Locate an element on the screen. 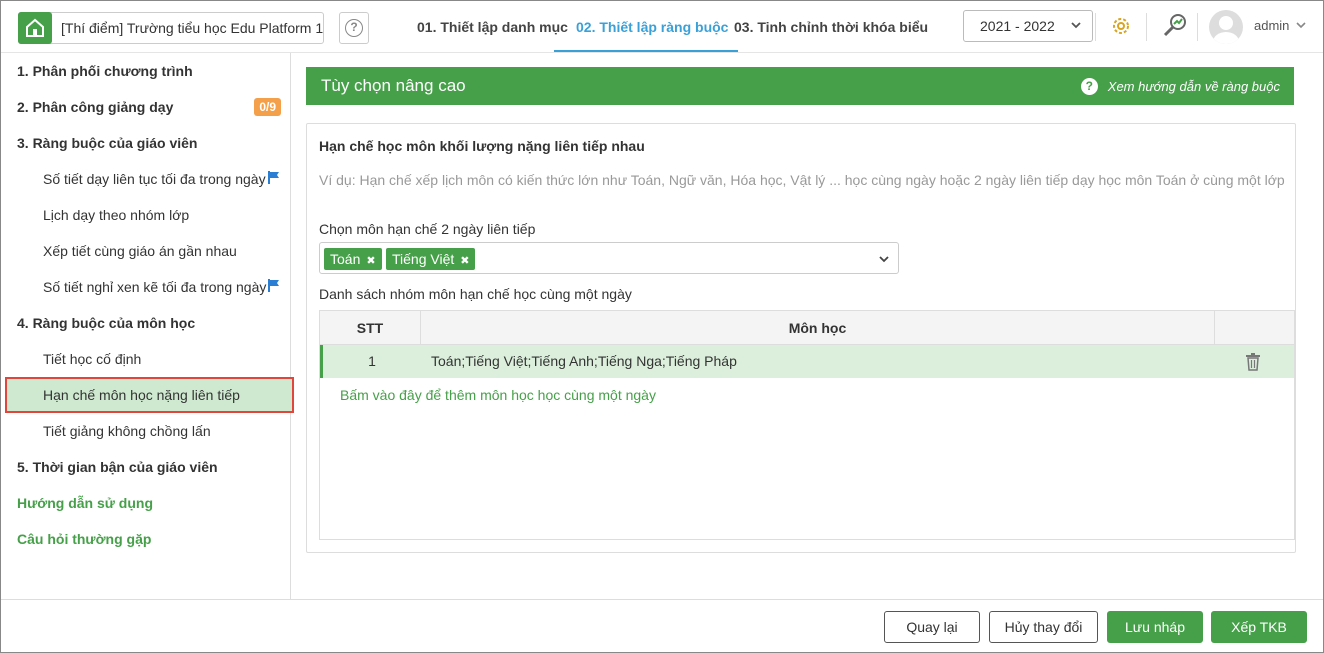 The width and height of the screenshot is (1324, 653). sidebar-item-label: 4. Ràng buộc của môn học is located at coordinates (106, 323).